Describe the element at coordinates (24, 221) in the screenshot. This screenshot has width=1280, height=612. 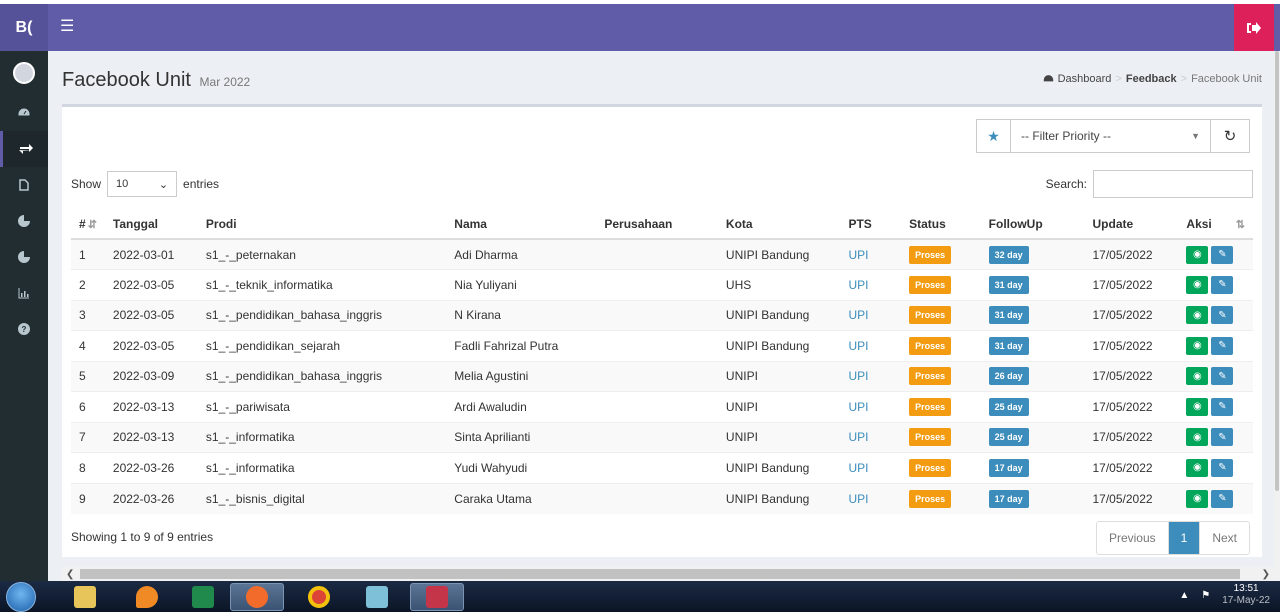
I see `pie-chart-icon` at that location.